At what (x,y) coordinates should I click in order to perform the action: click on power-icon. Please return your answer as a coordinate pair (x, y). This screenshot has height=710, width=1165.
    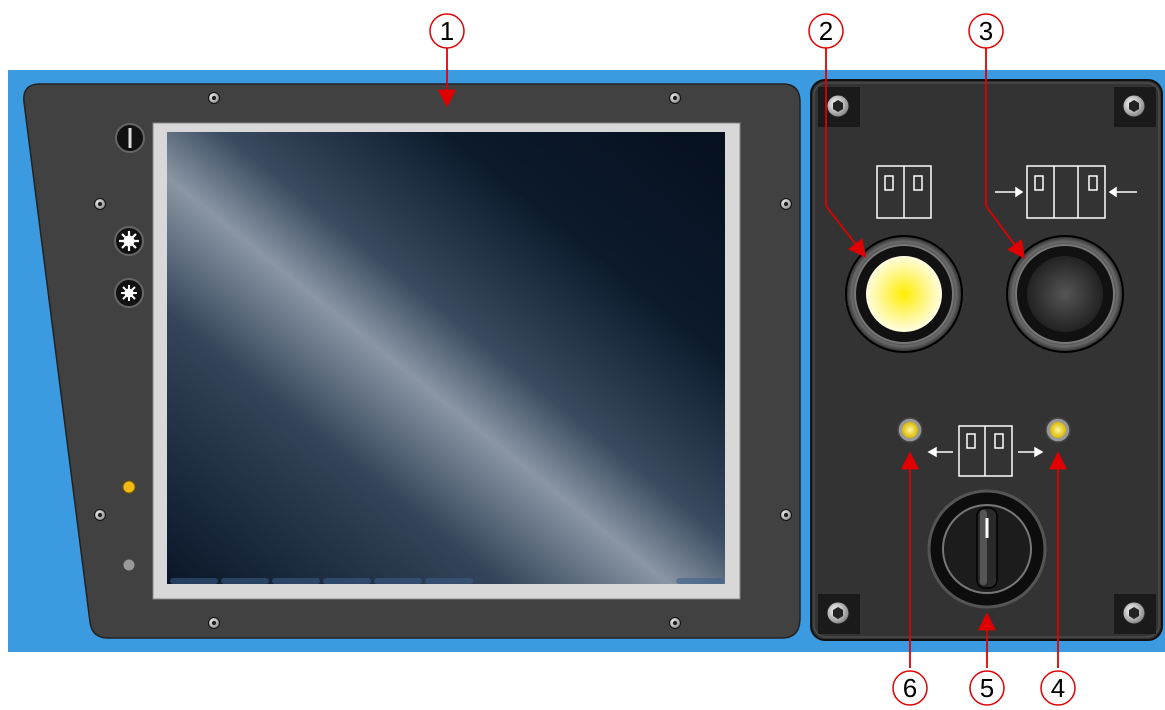
    Looking at the image, I should click on (130, 138).